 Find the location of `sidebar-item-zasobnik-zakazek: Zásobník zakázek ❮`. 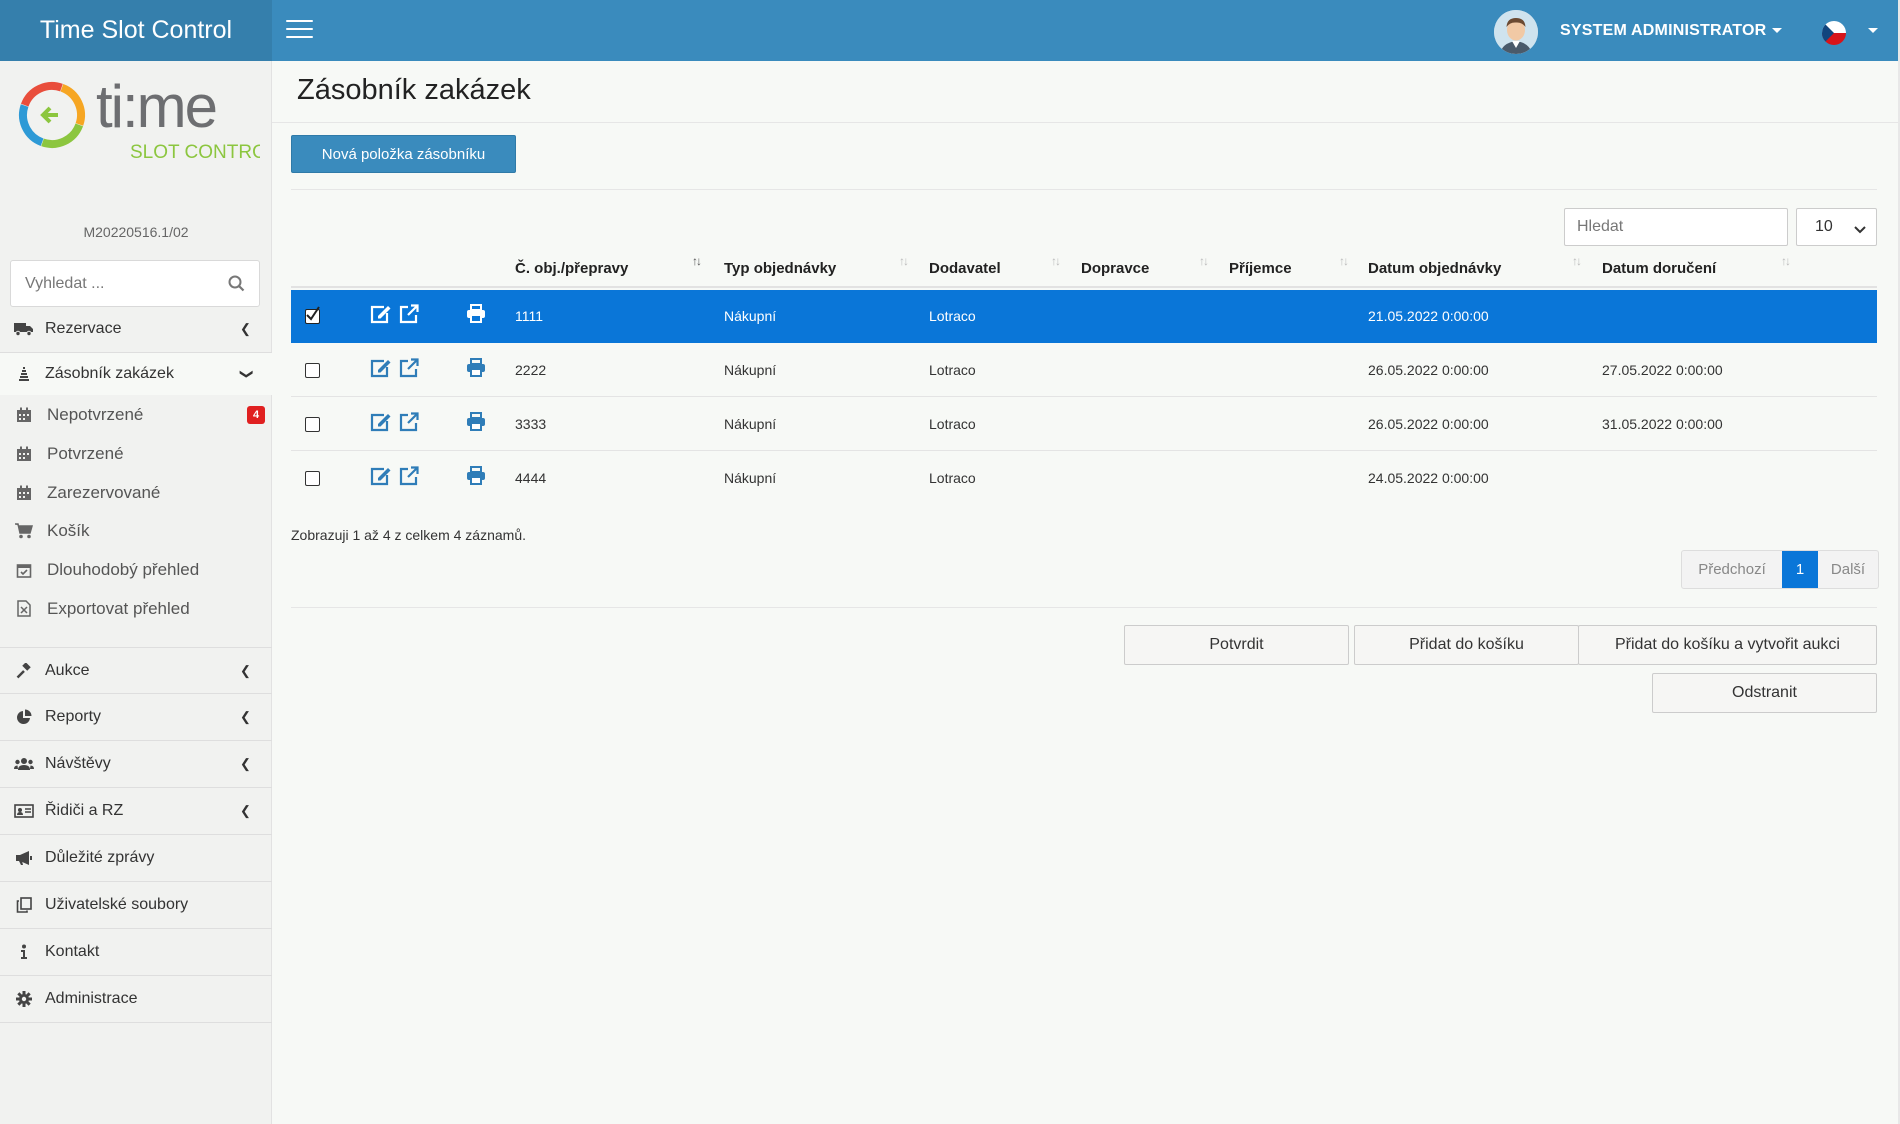

sidebar-item-zasobnik-zakazek: Zásobník zakázek ❮ is located at coordinates (136, 374).